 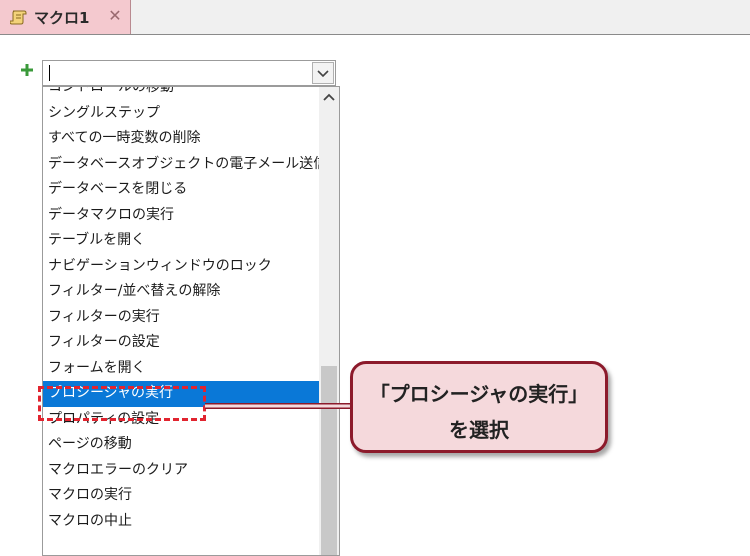 I want to click on list-item: フィルターの設定, so click(x=181, y=343).